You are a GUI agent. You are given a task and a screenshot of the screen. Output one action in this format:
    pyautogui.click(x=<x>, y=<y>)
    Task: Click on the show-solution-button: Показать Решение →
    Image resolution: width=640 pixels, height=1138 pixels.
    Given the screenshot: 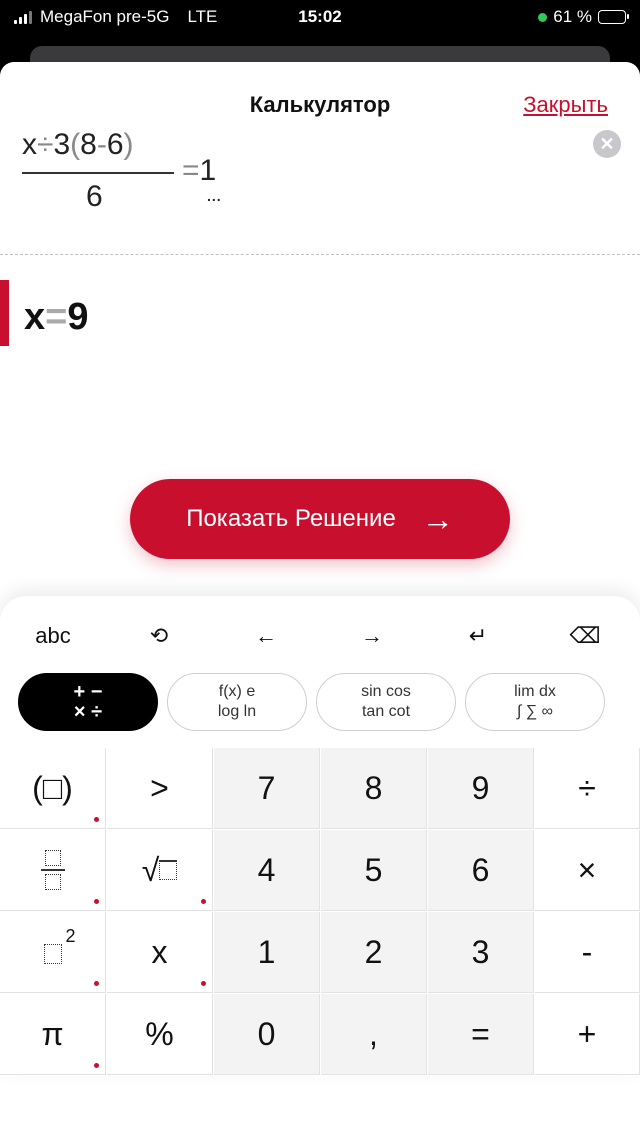 What is the action you would take?
    pyautogui.click(x=320, y=519)
    